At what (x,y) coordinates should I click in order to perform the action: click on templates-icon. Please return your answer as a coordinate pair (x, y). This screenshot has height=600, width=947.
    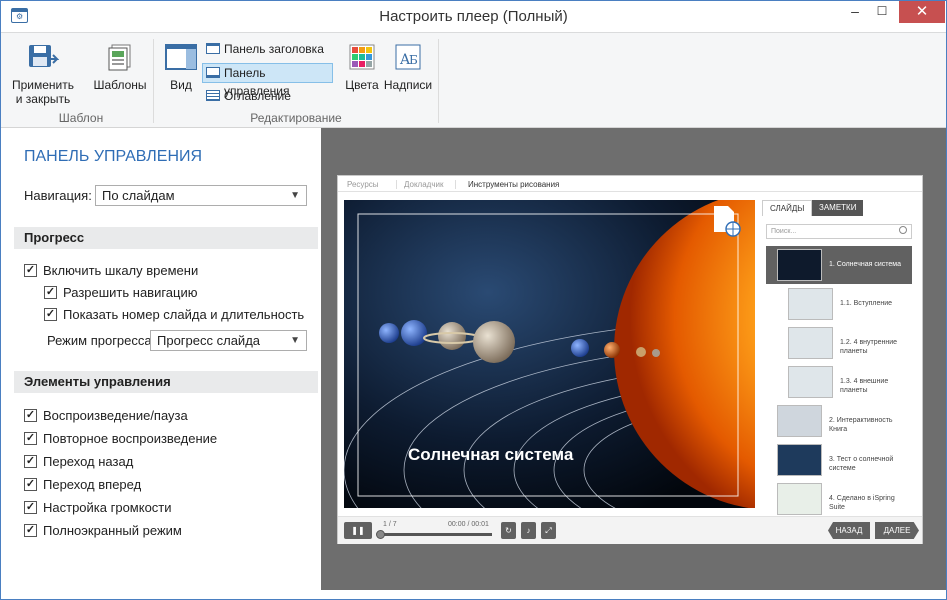
    Looking at the image, I should click on (119, 57).